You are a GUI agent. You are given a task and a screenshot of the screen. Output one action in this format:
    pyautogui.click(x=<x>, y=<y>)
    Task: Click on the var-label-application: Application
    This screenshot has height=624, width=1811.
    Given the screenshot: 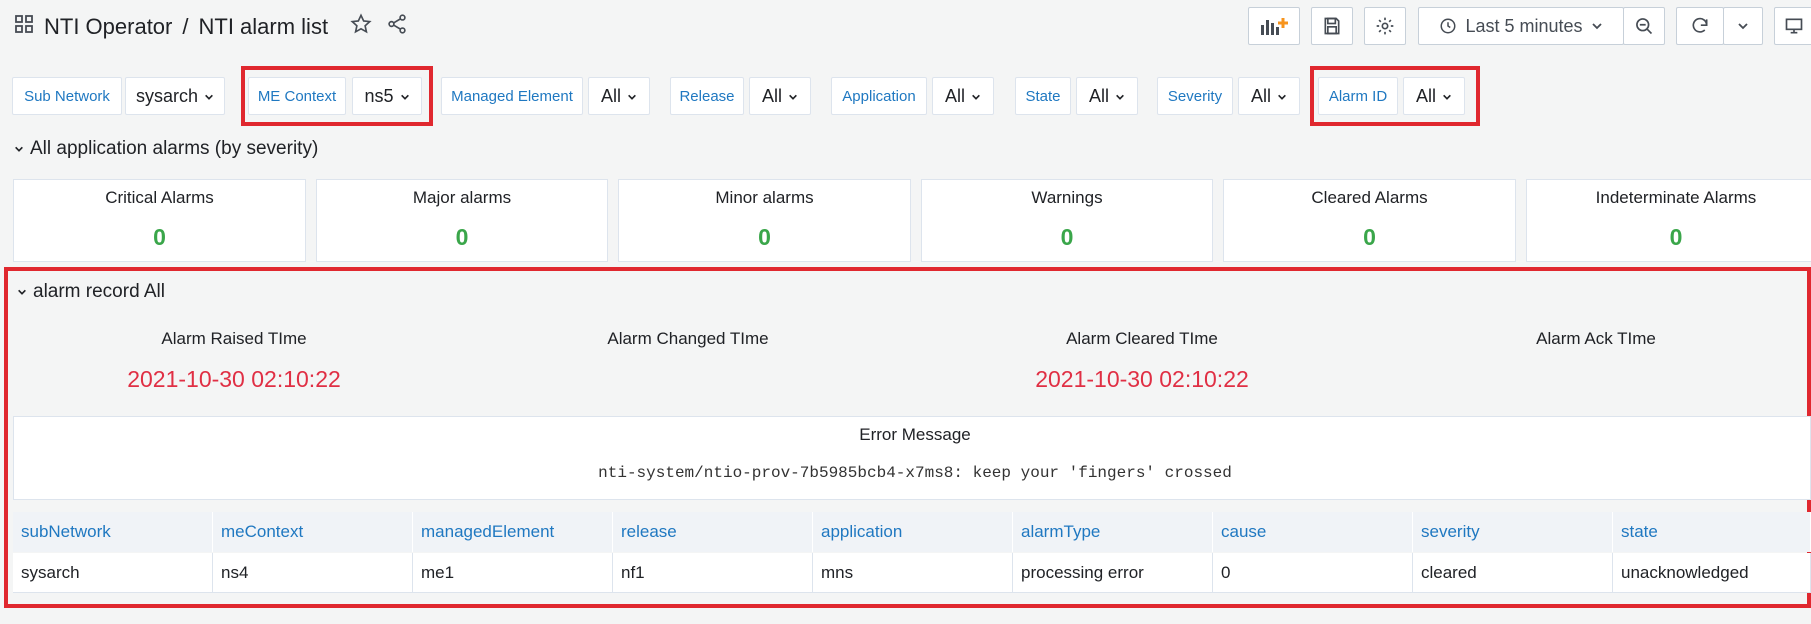 What is the action you would take?
    pyautogui.click(x=879, y=96)
    